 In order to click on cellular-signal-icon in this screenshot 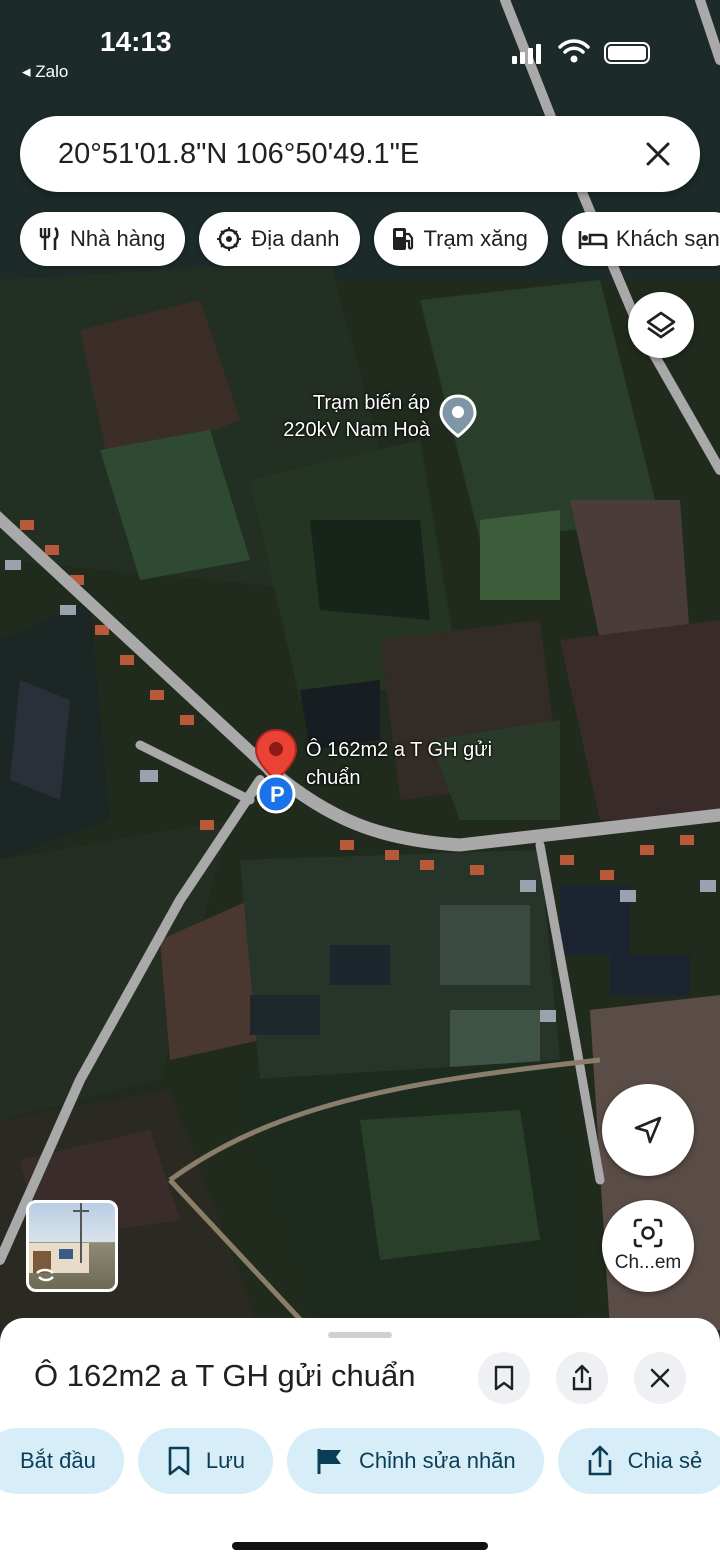, I will do `click(526, 54)`.